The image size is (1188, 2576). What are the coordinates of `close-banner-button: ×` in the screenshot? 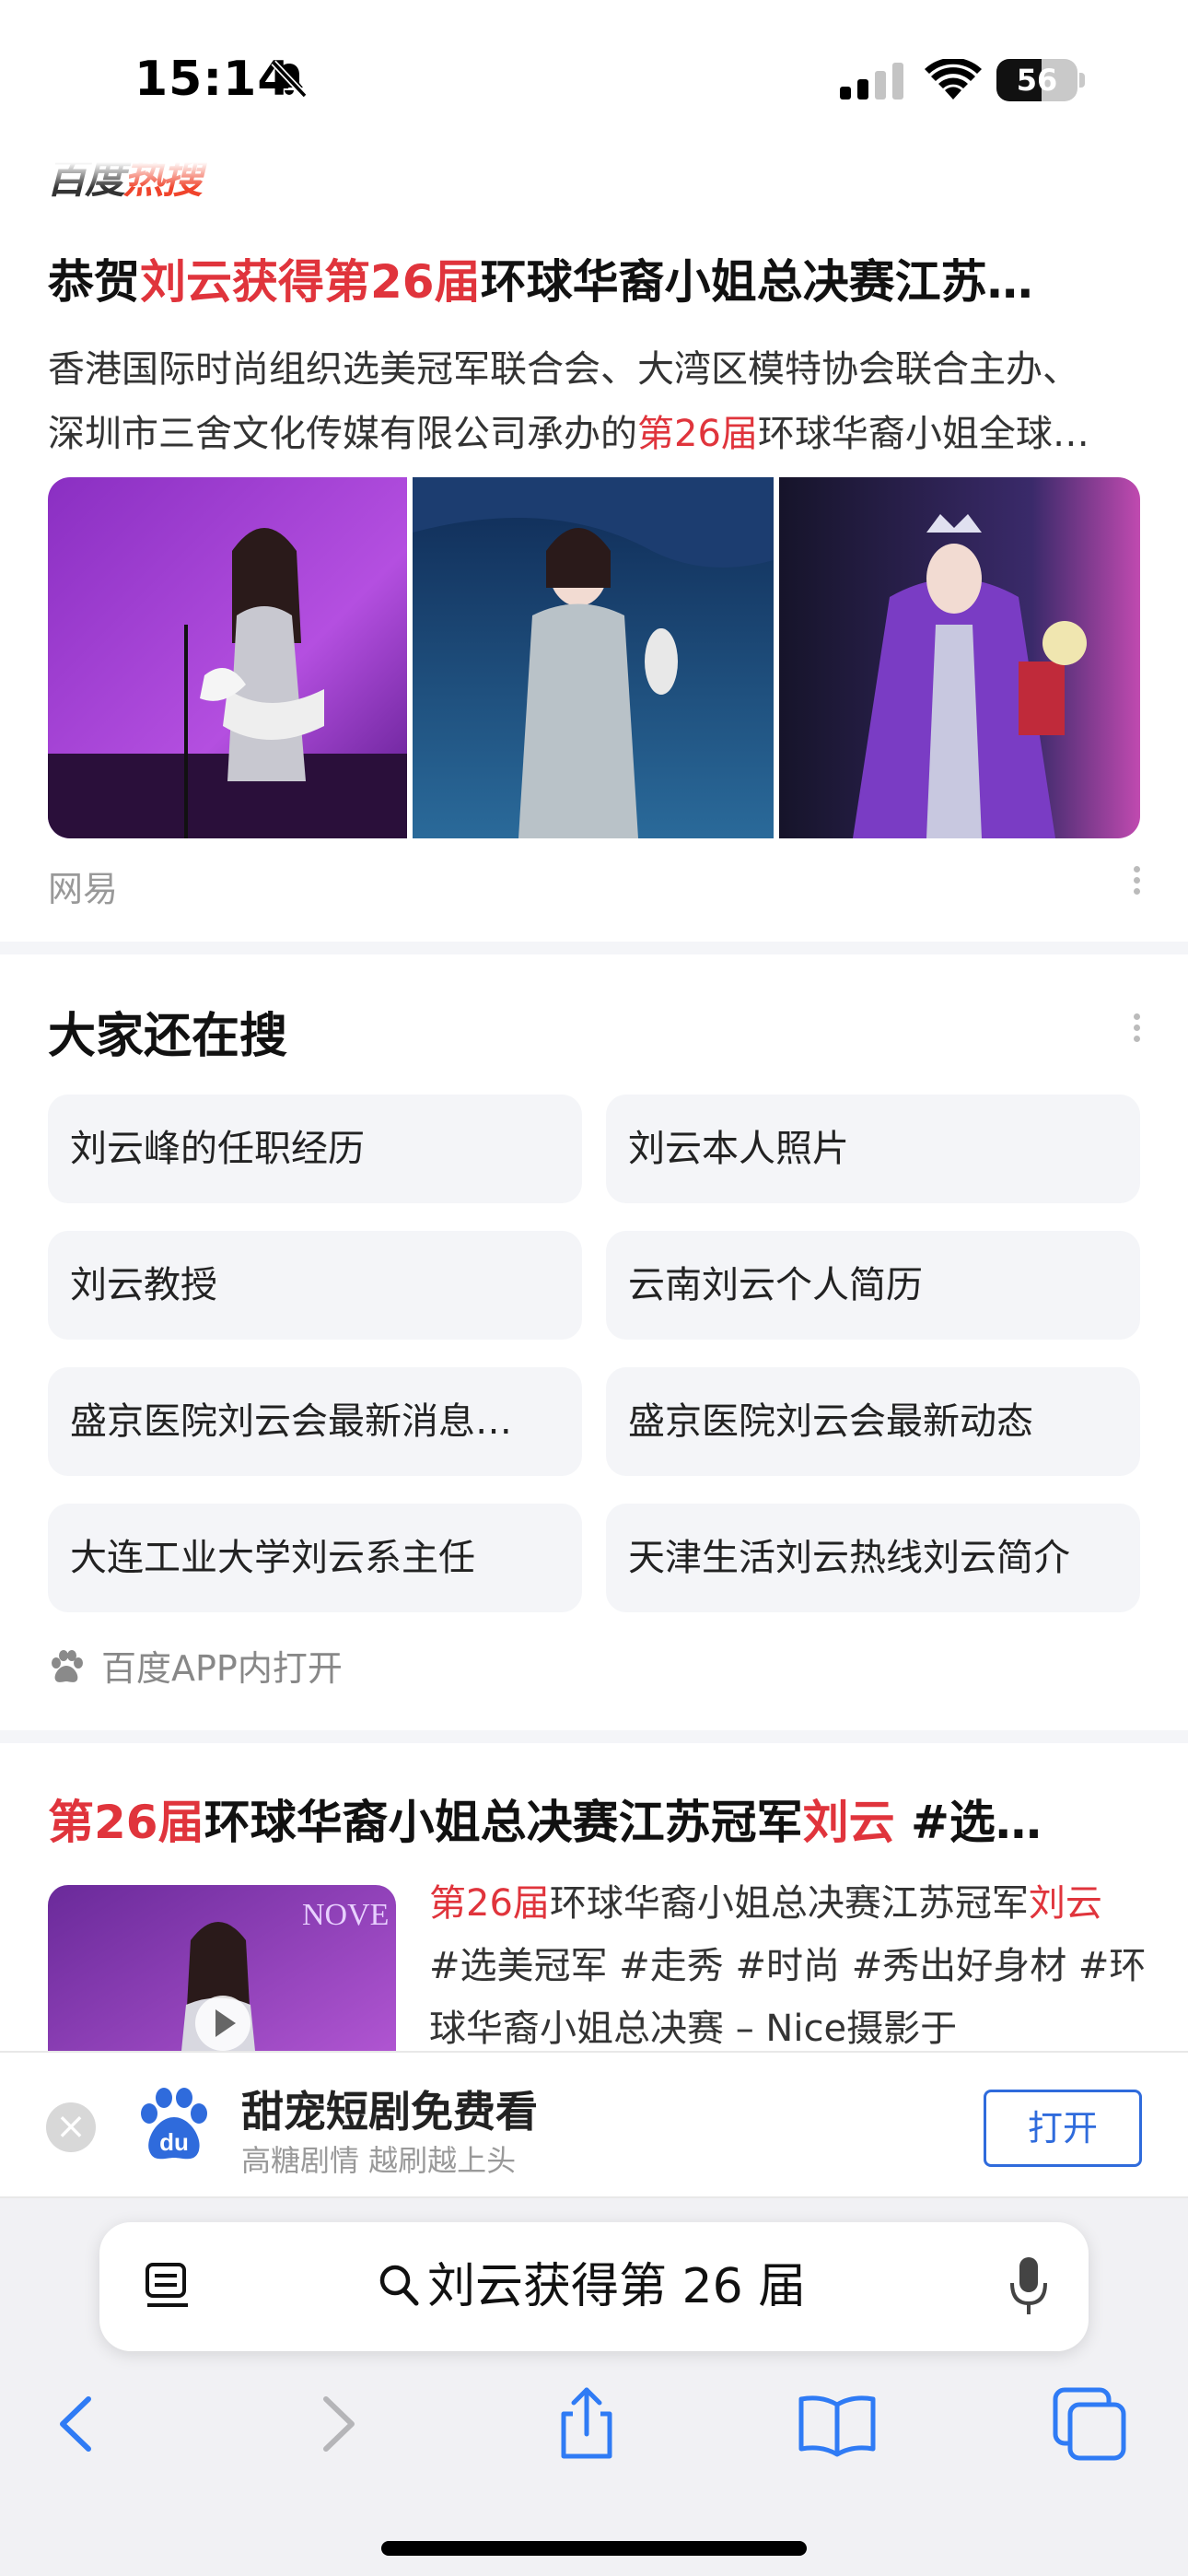 It's located at (71, 2127).